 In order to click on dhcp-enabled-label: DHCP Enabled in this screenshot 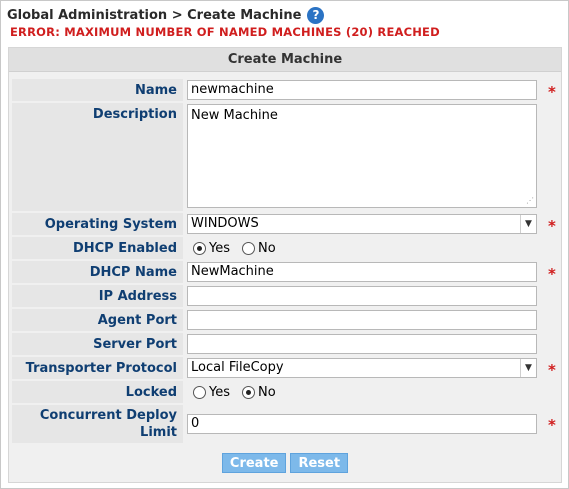, I will do `click(97, 248)`.